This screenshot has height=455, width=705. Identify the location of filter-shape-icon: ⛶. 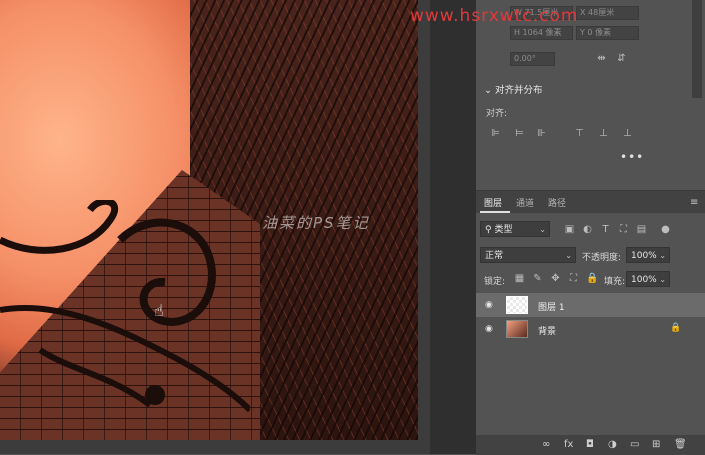
(623, 229).